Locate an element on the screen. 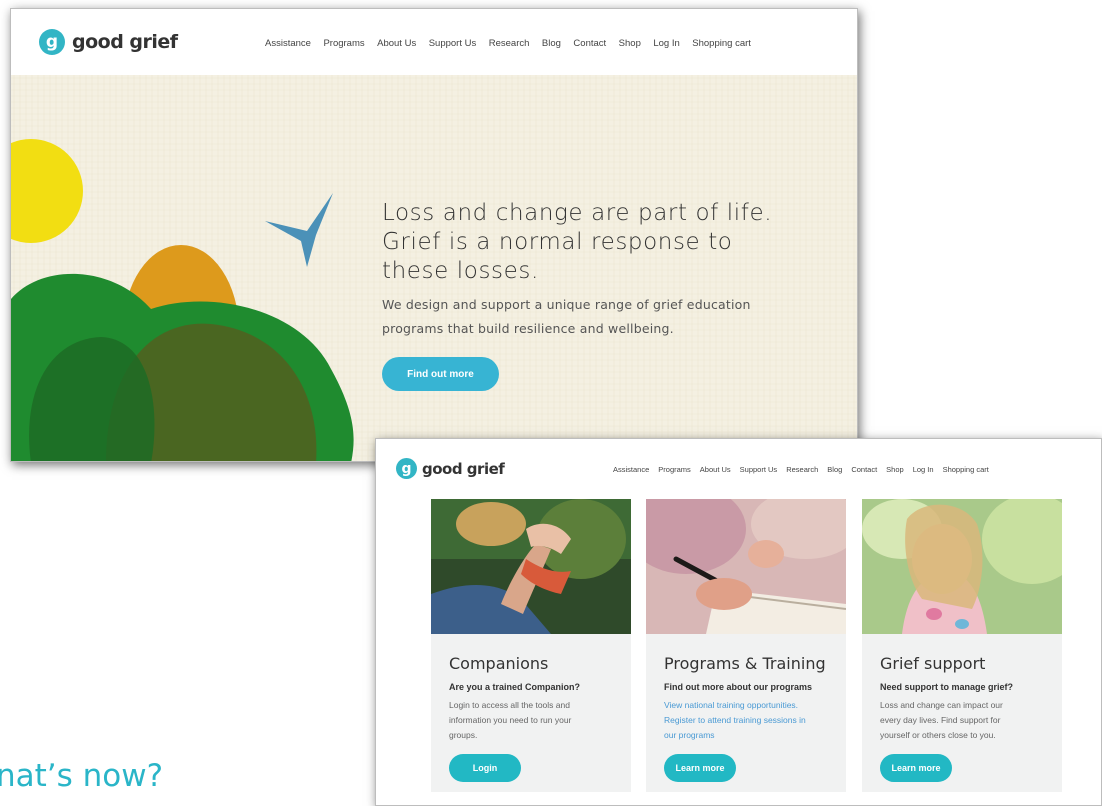  login-button: Login is located at coordinates (485, 768).